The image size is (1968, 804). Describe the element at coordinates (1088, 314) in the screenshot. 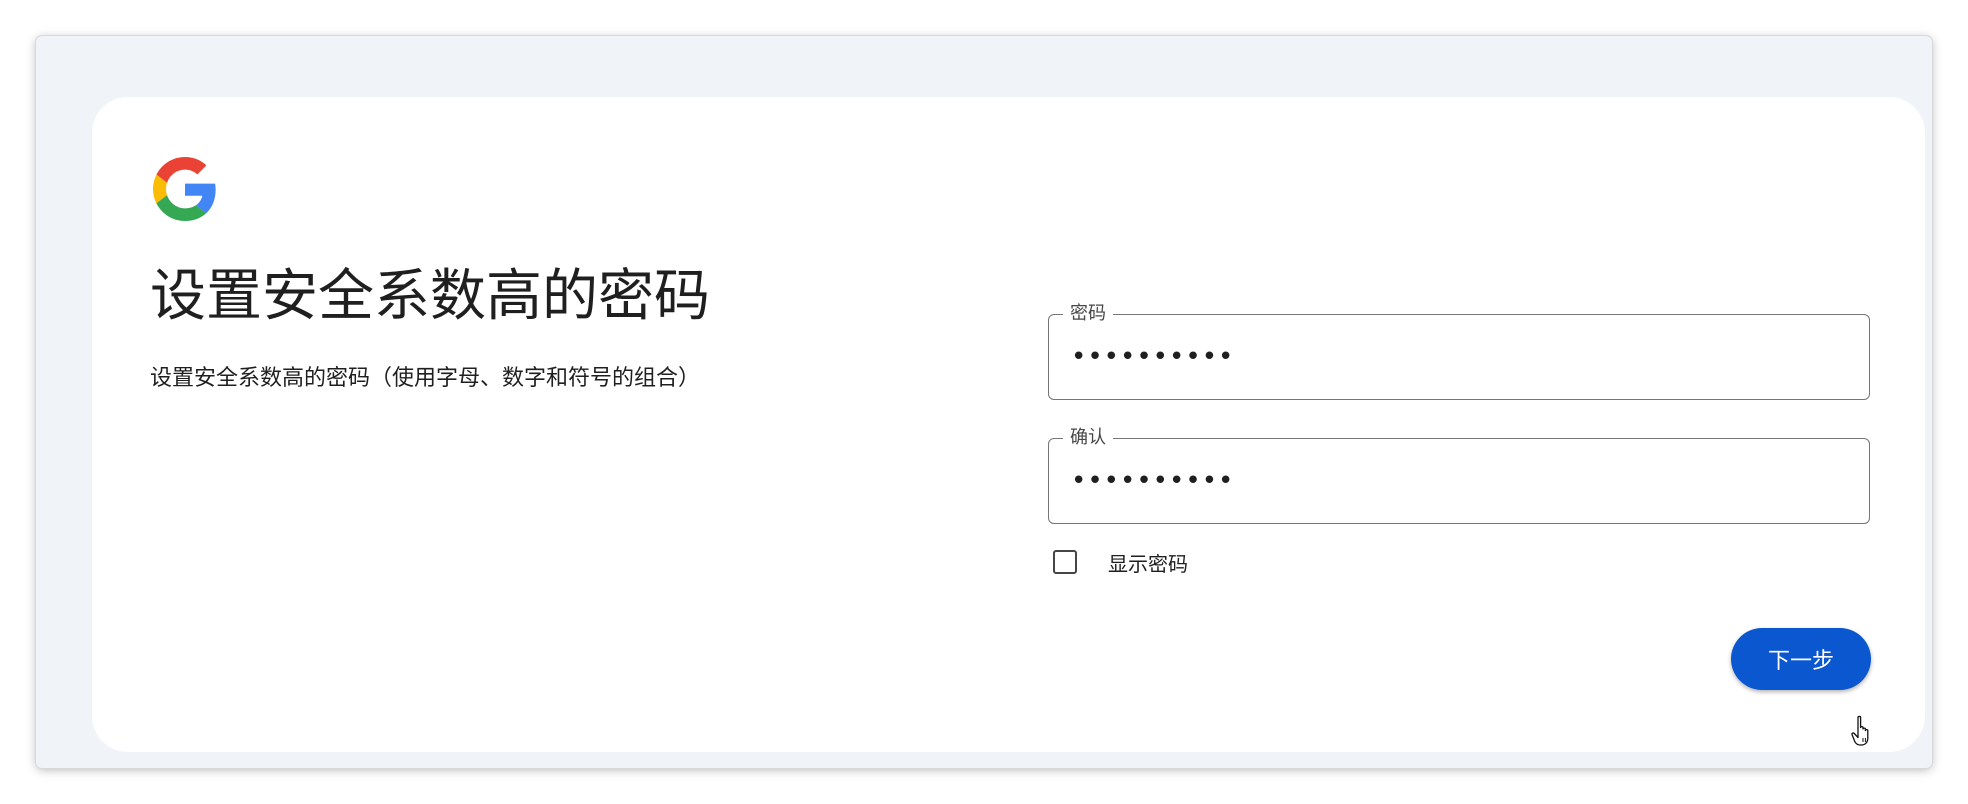

I see `password-label: 密码` at that location.